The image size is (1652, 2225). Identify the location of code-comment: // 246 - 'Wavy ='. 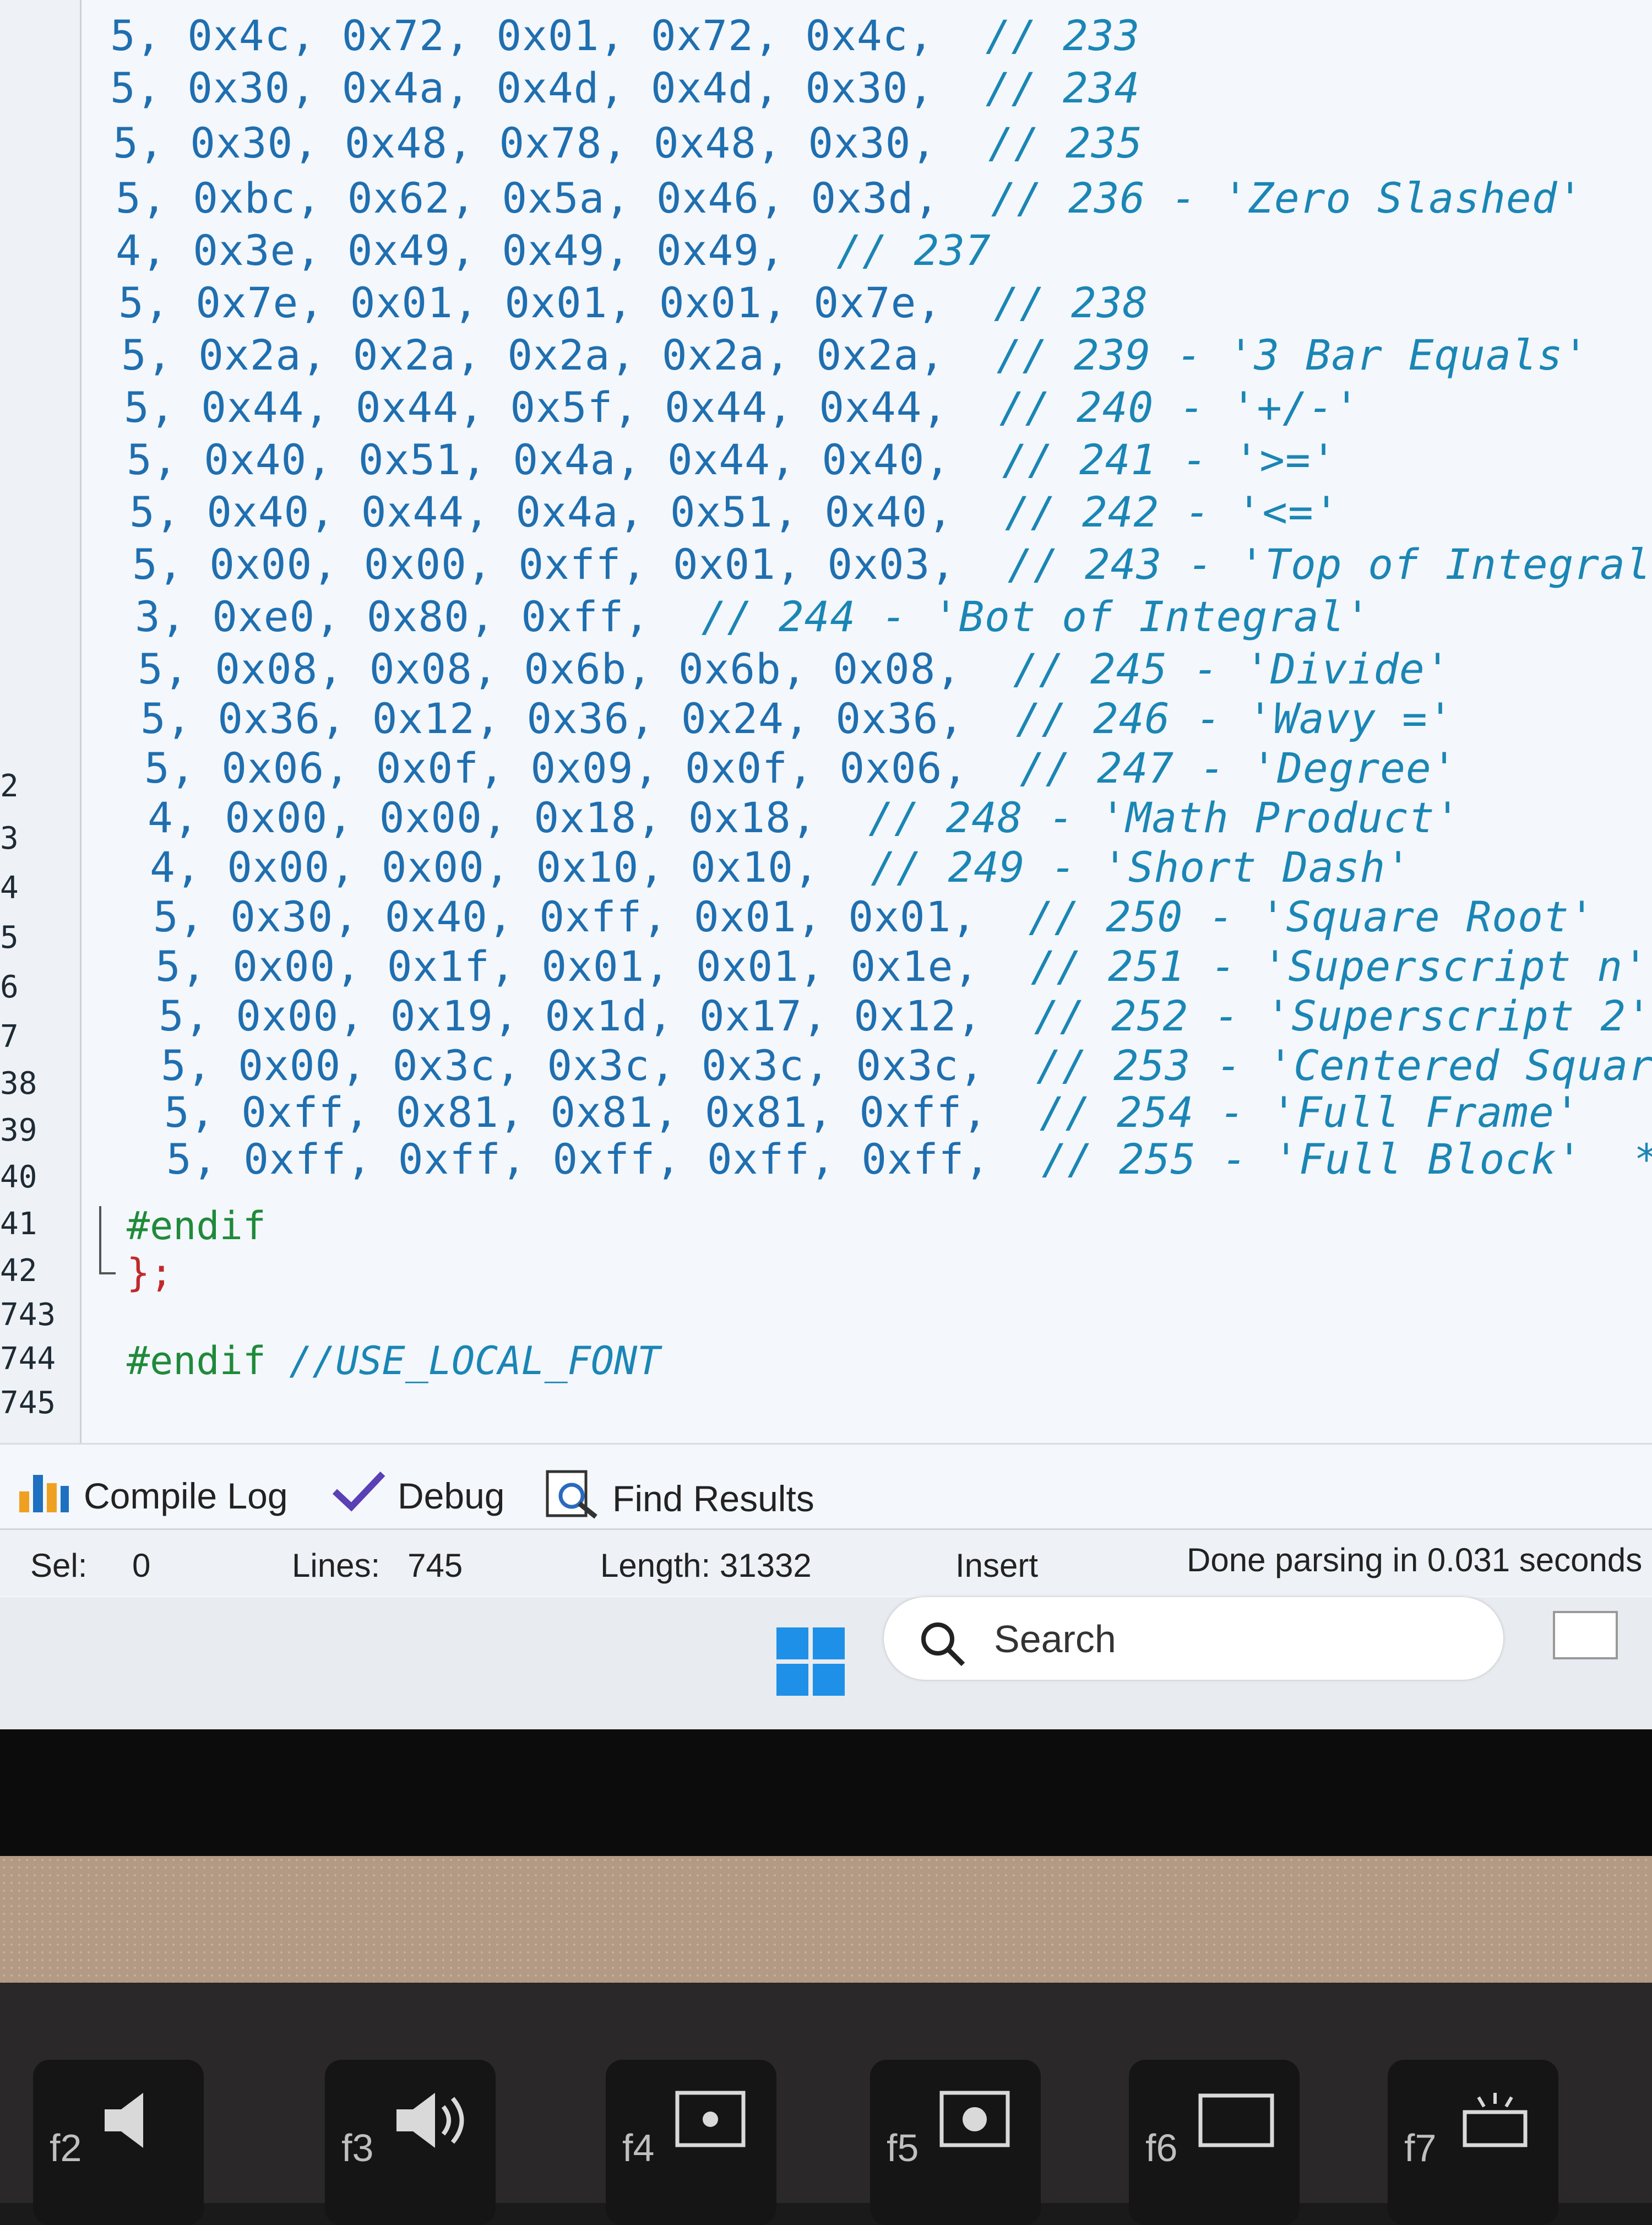
(1234, 718).